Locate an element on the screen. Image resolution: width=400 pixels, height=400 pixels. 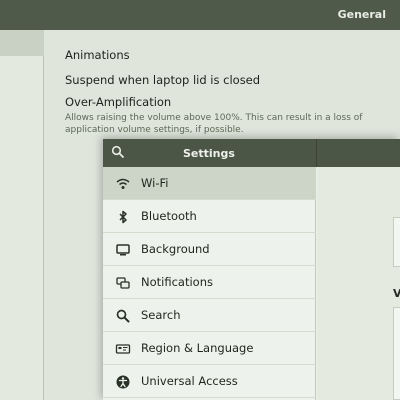
sidebar-item-label: Background is located at coordinates (175, 249).